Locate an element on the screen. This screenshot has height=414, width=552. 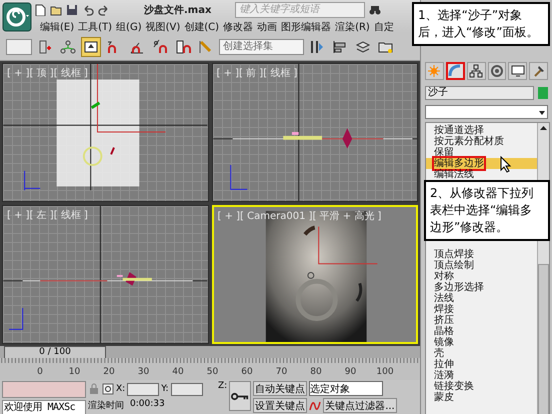
modifier-list-item: 编辑多边形 is located at coordinates (481, 163).